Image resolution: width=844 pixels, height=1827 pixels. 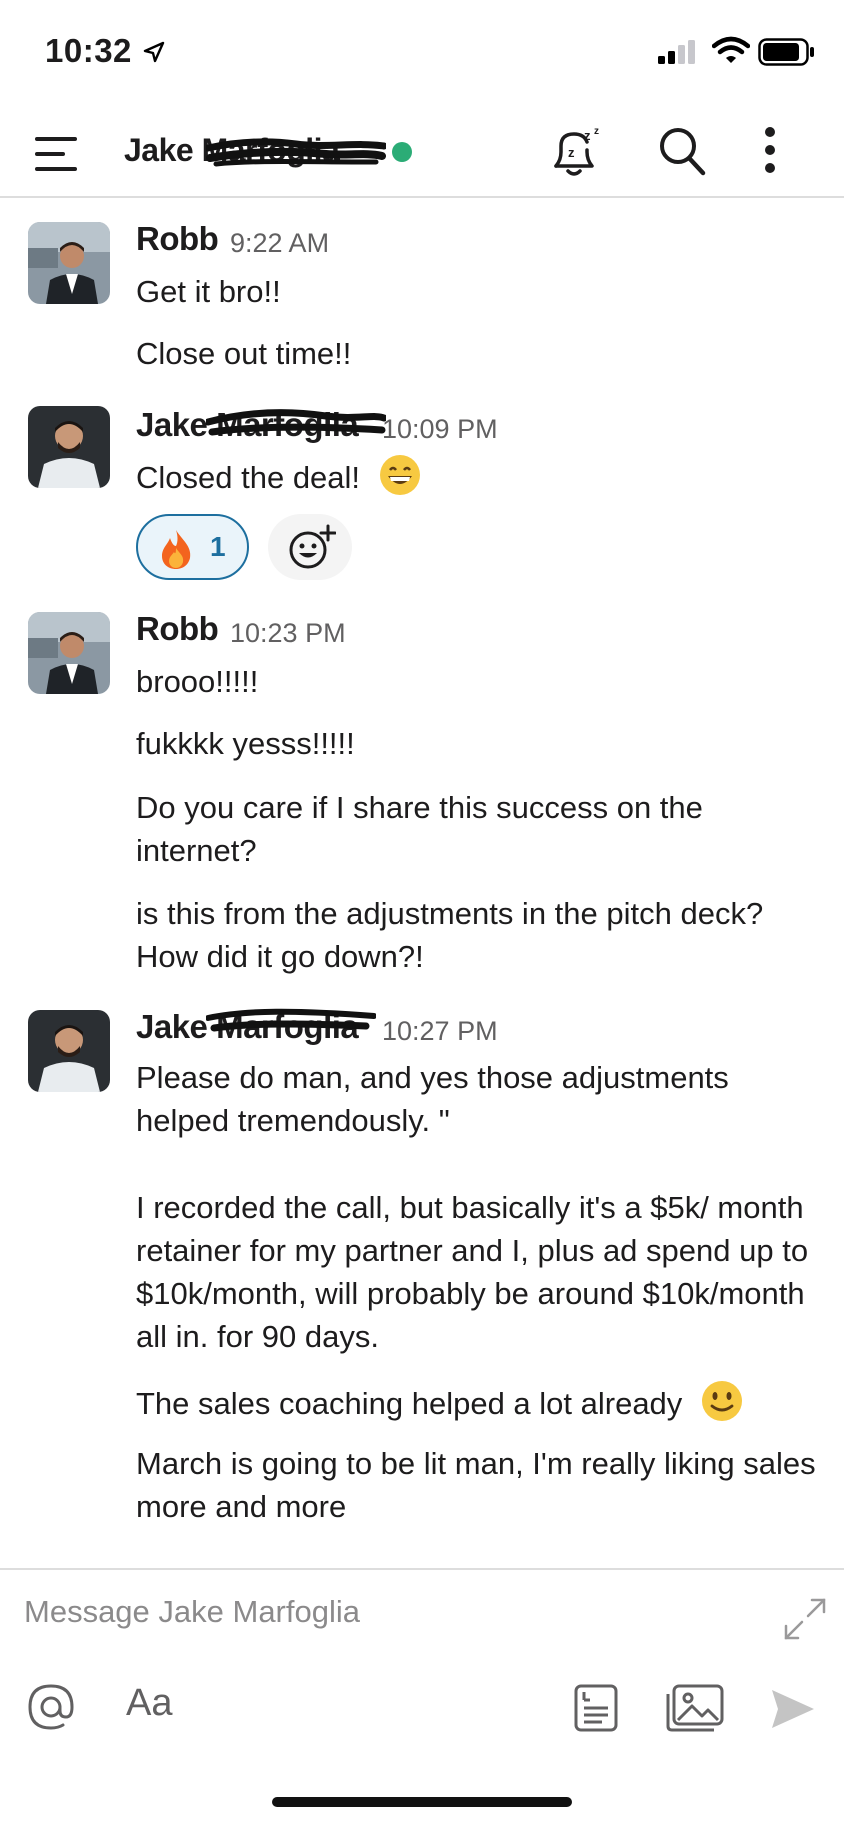 I want to click on message-timestamp: 10:09 PM, so click(x=440, y=429).